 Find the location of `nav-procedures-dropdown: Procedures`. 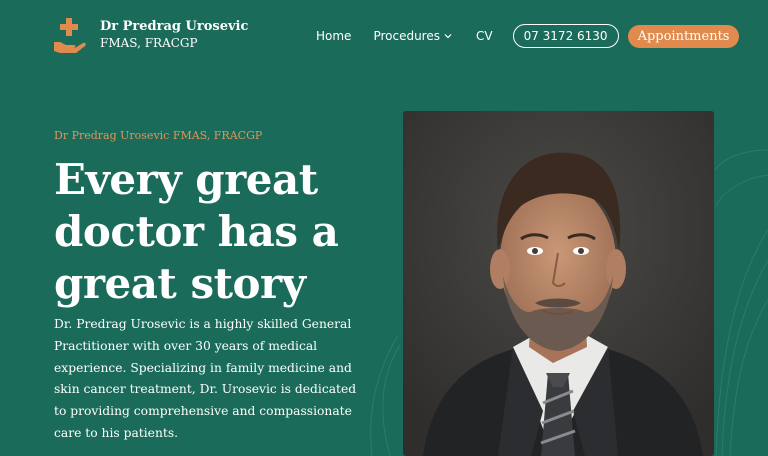

nav-procedures-dropdown: Procedures is located at coordinates (412, 36).